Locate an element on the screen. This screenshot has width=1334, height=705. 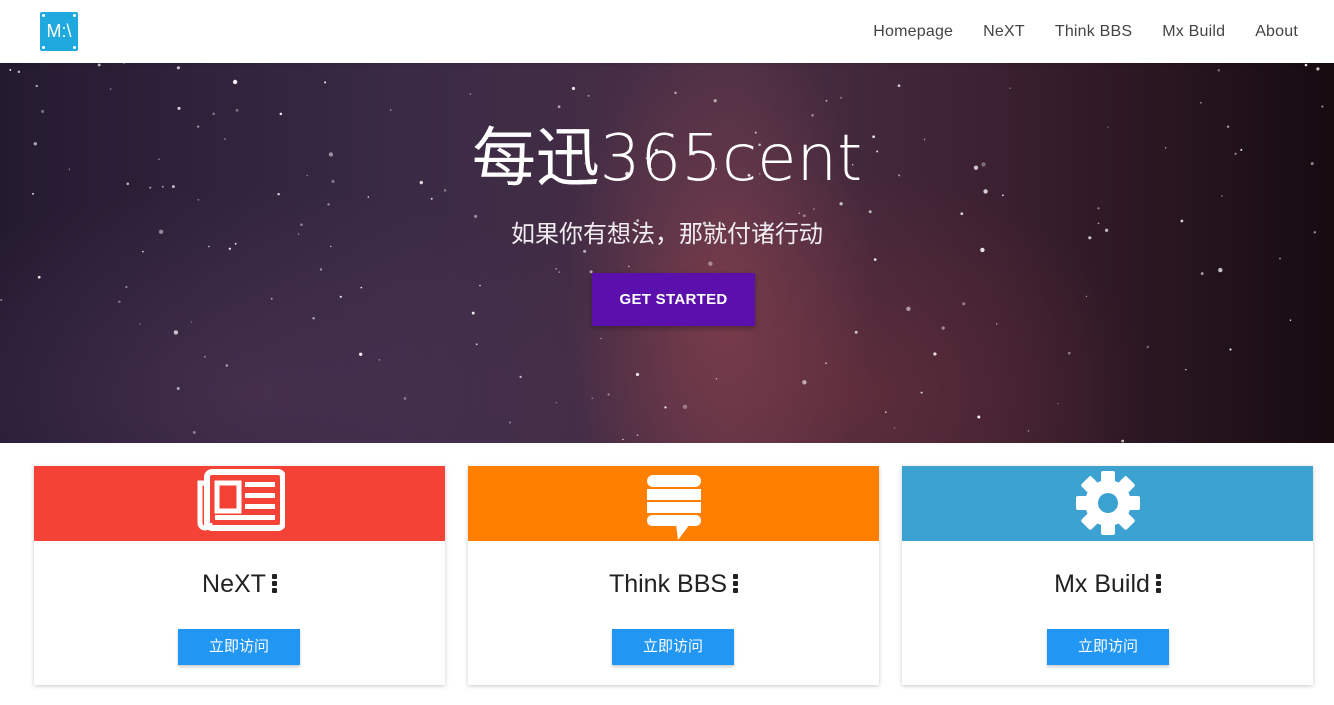
card-title-text: NeXT is located at coordinates (234, 584).